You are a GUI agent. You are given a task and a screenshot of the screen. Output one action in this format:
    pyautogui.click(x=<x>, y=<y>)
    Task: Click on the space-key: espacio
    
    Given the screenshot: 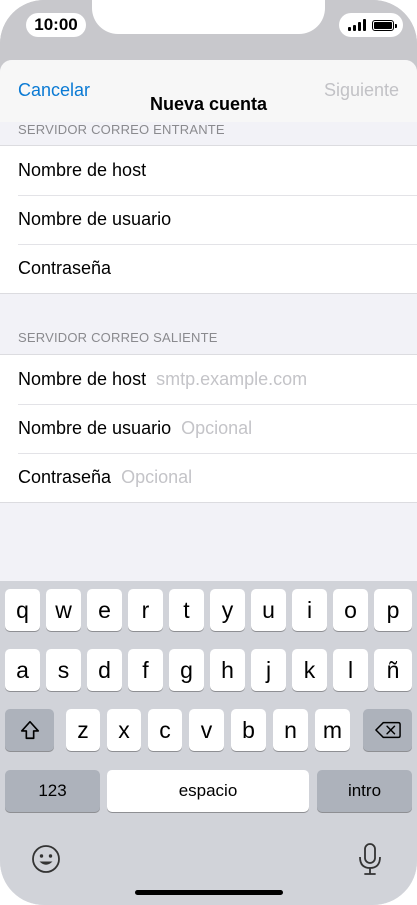 What is the action you would take?
    pyautogui.click(x=208, y=791)
    